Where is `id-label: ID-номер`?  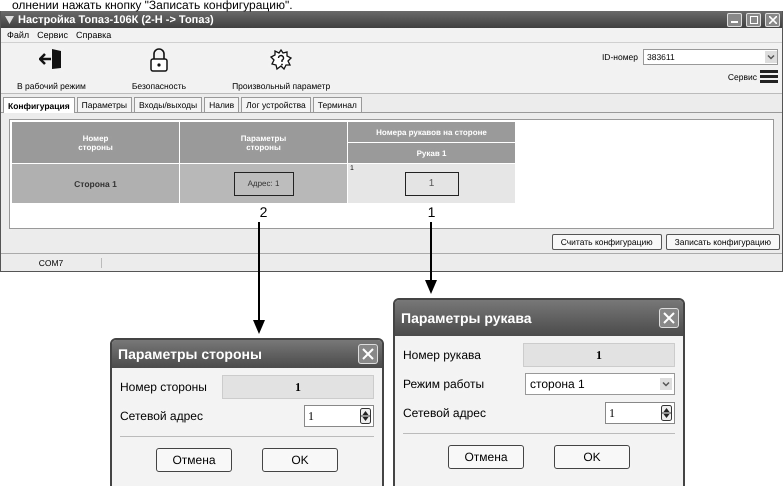
id-label: ID-номер is located at coordinates (620, 57).